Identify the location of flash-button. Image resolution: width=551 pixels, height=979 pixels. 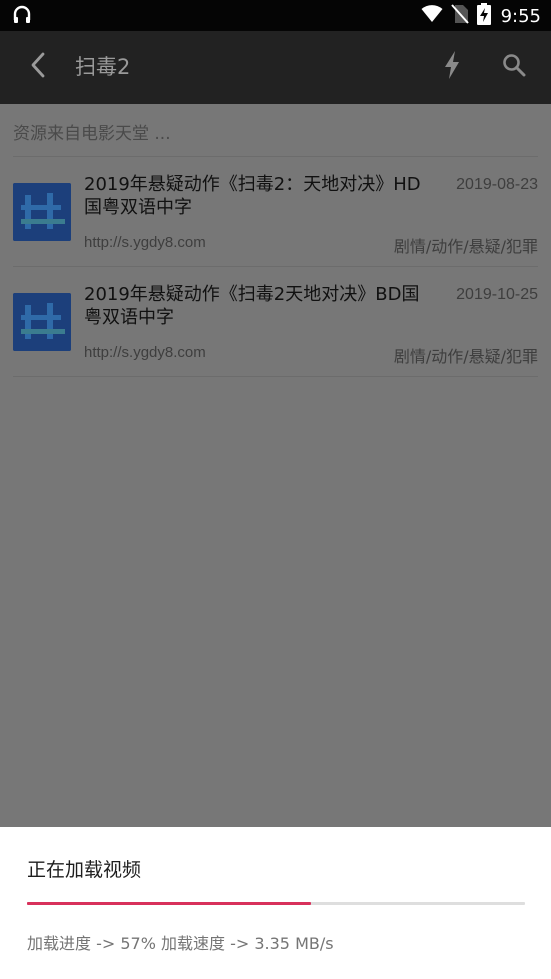
(452, 67).